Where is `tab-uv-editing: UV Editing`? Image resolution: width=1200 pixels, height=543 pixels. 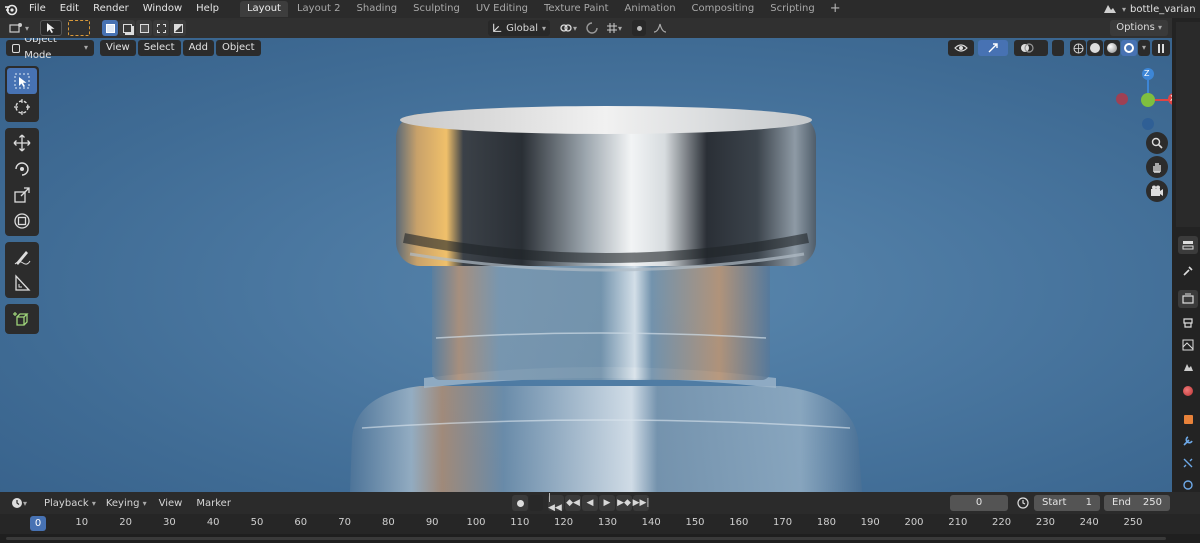
tab-uv-editing: UV Editing is located at coordinates (502, 9).